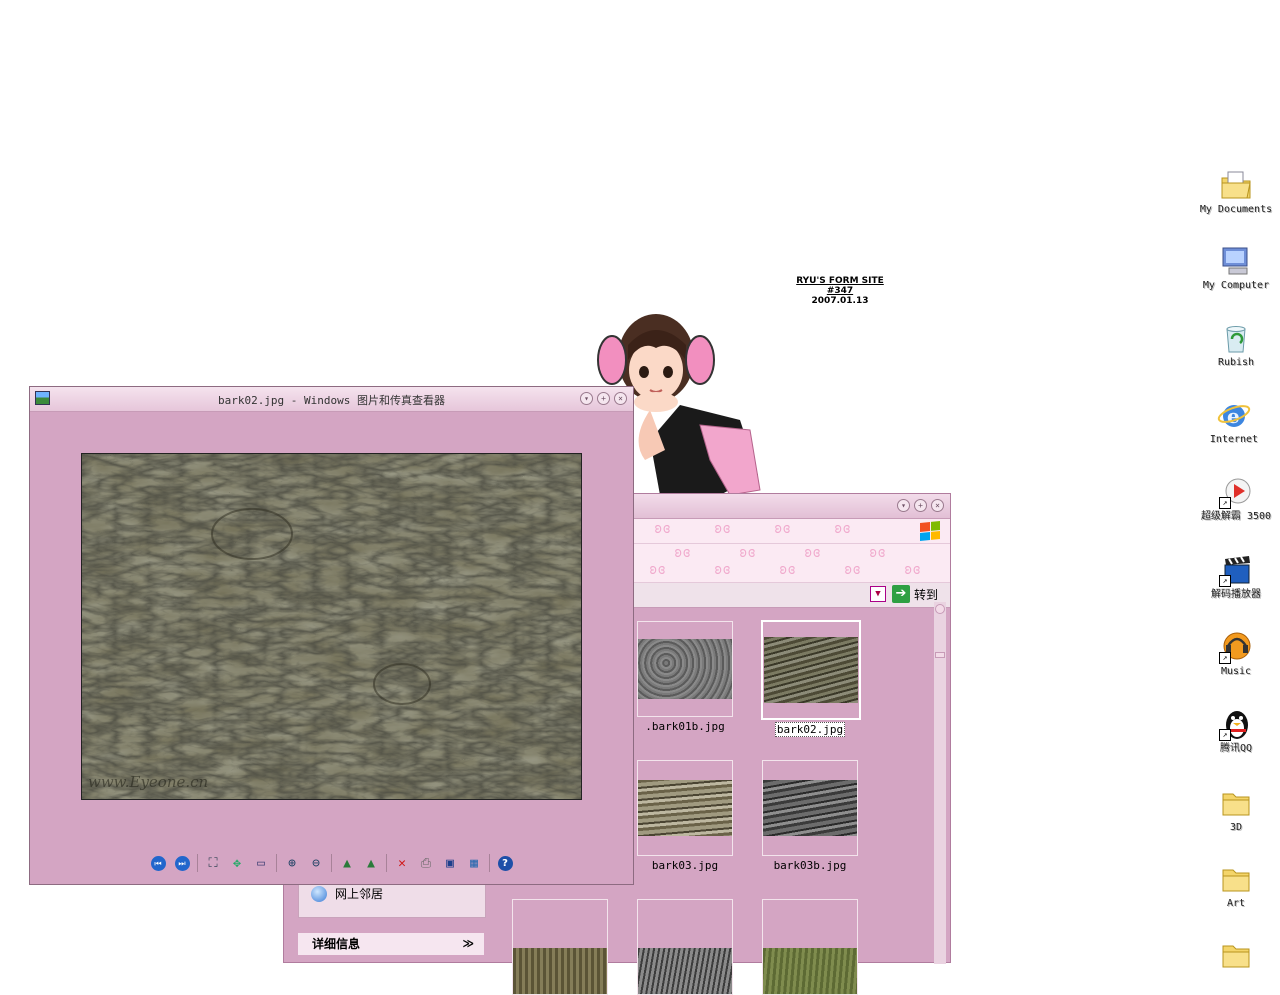  I want to click on desktop-icon-label: 超级解霸 3500, so click(1236, 516).